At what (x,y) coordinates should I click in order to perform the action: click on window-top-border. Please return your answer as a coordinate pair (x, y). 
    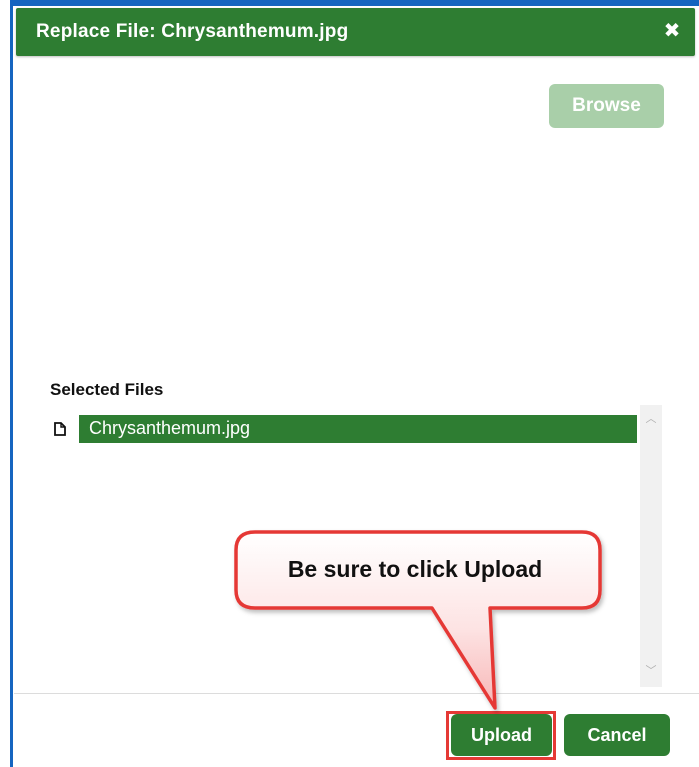
    Looking at the image, I should click on (354, 3).